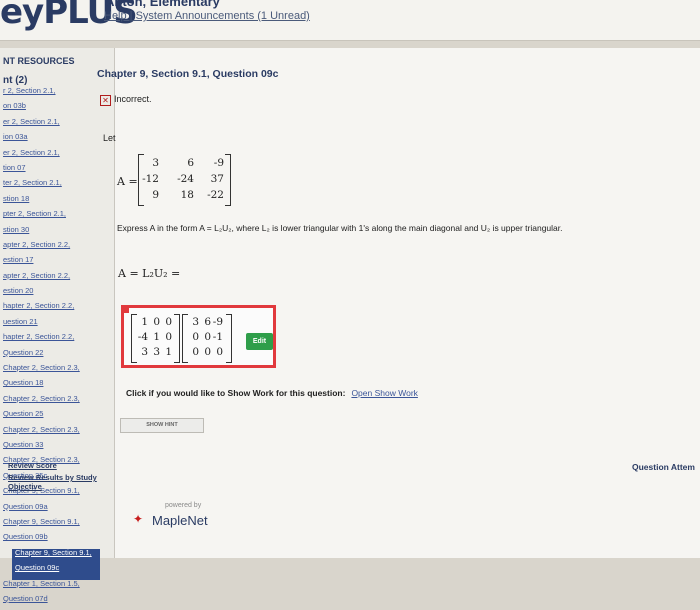 This screenshot has height=610, width=700. I want to click on matrix-a-cell: -12, so click(150, 179).